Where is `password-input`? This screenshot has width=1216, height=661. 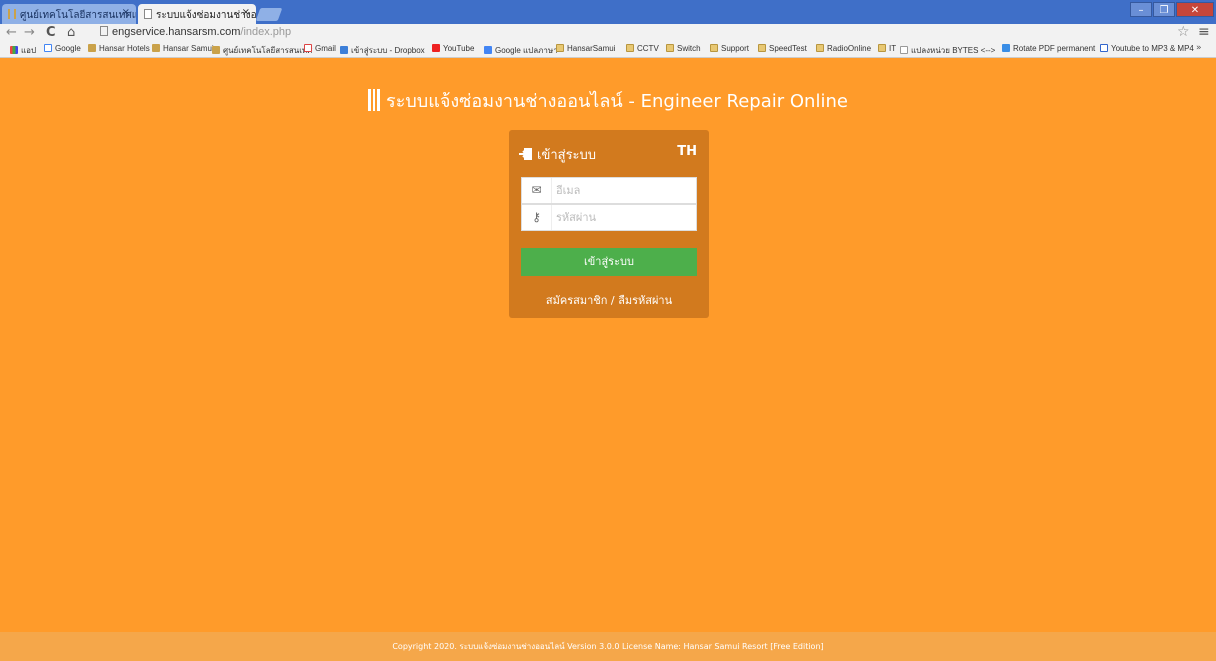
password-input is located at coordinates (624, 217).